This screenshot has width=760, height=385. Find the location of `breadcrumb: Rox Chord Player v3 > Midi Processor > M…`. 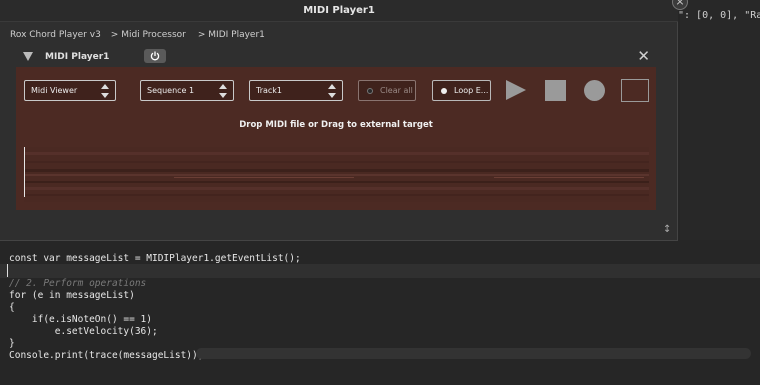

breadcrumb: Rox Chord Player v3 > Midi Processor > M… is located at coordinates (137, 35).